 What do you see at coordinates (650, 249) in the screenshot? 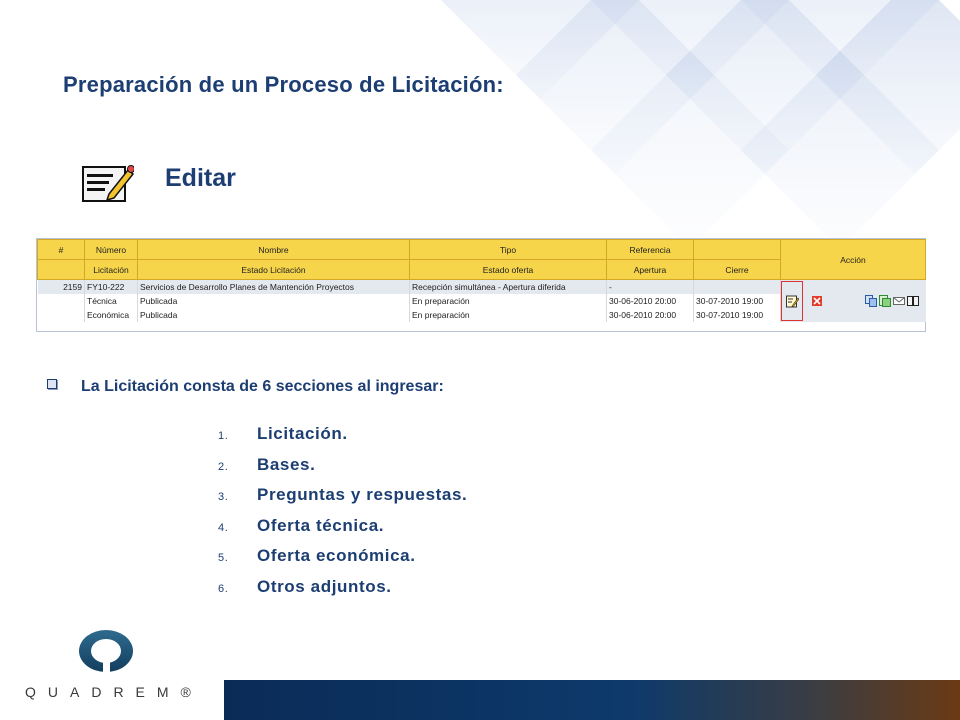
I see `col-header-referencia: Referencia` at bounding box center [650, 249].